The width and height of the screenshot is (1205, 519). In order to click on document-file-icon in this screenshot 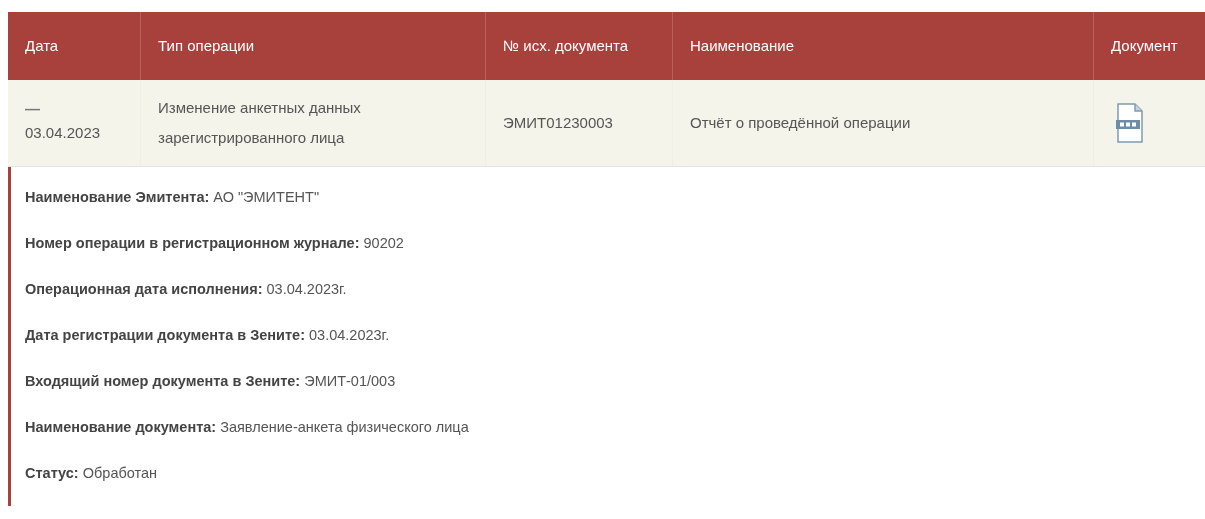, I will do `click(1130, 123)`.